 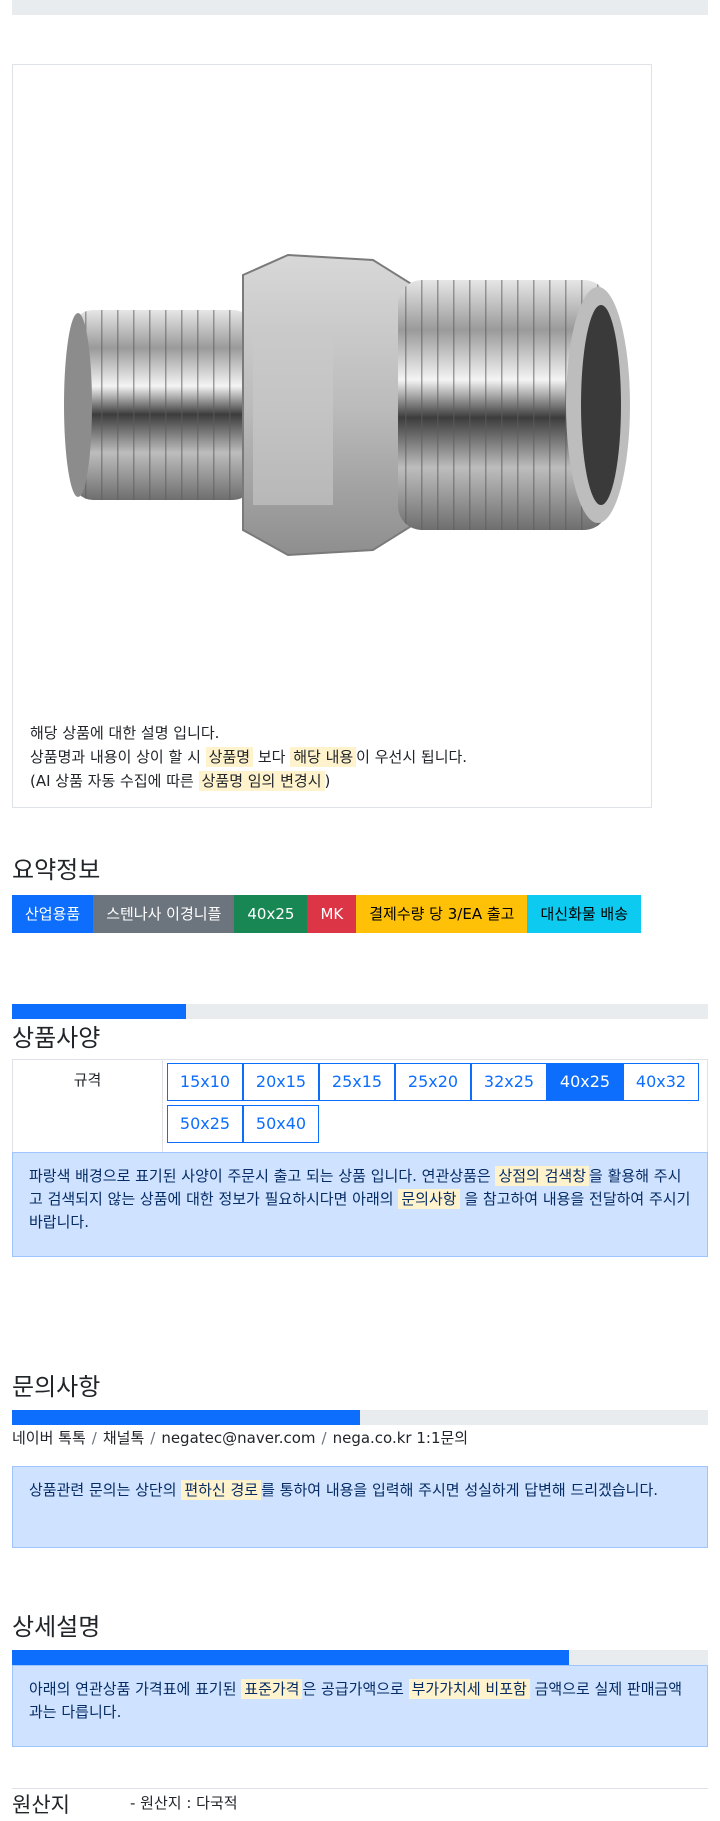 What do you see at coordinates (262, 1176) in the screenshot?
I see `notice-text: 파랑색 배경으로 표기된 사양이 주문시 출고 되는 상품 입니다. 연관상품은` at bounding box center [262, 1176].